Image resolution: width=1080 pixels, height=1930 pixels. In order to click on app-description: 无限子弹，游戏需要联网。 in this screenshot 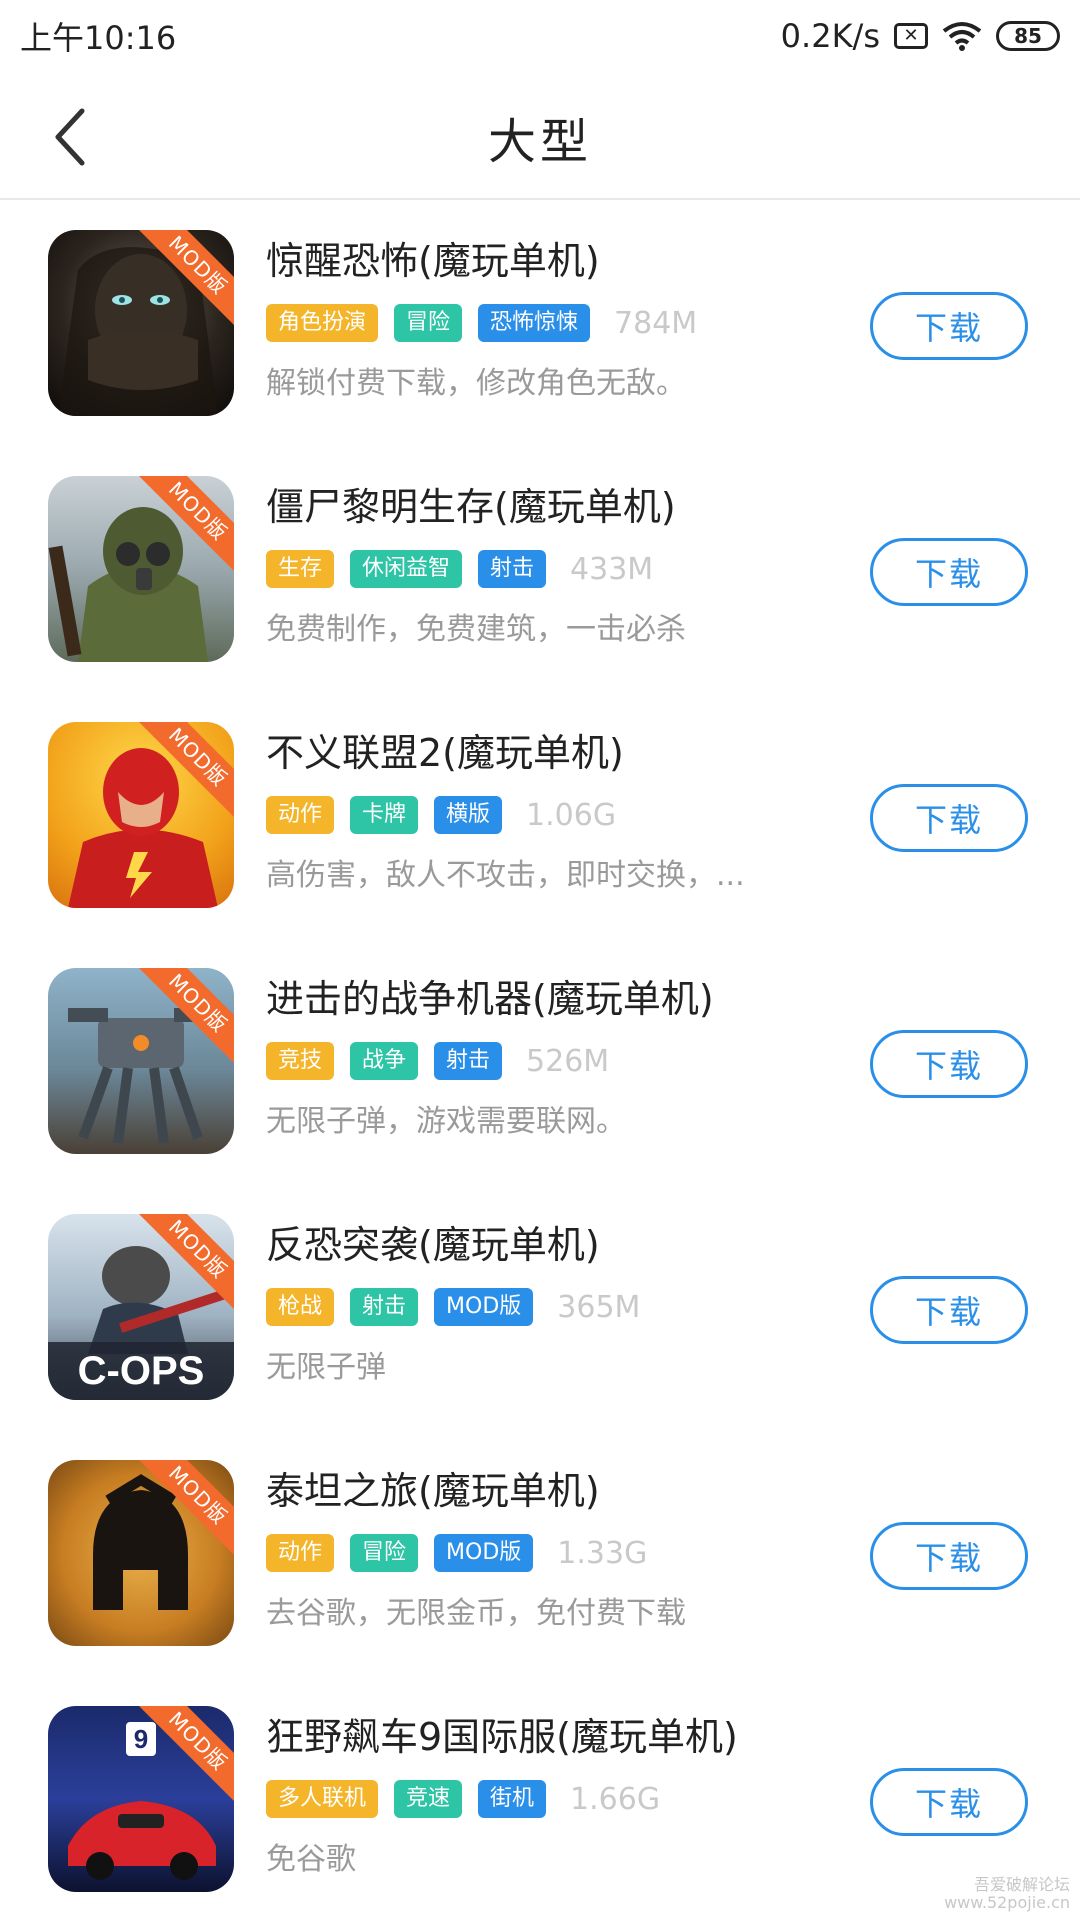, I will do `click(446, 1121)`.